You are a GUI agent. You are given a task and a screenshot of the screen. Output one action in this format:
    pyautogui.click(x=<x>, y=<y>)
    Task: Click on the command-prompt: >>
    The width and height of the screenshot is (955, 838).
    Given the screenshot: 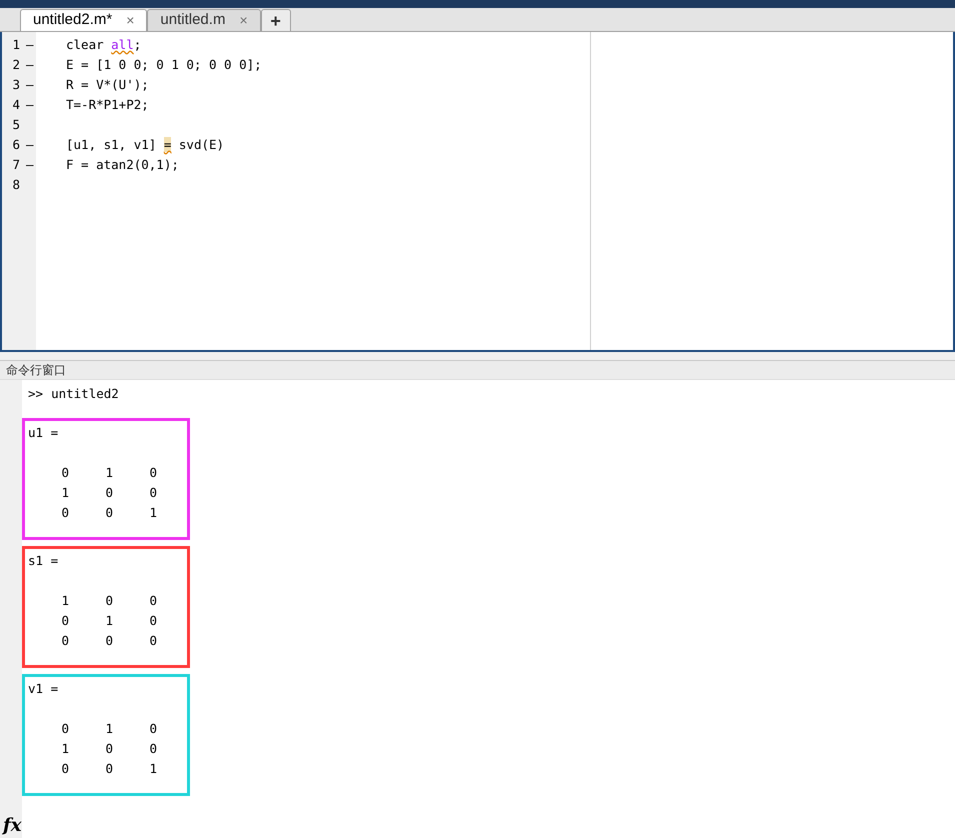 What is the action you would take?
    pyautogui.click(x=36, y=393)
    